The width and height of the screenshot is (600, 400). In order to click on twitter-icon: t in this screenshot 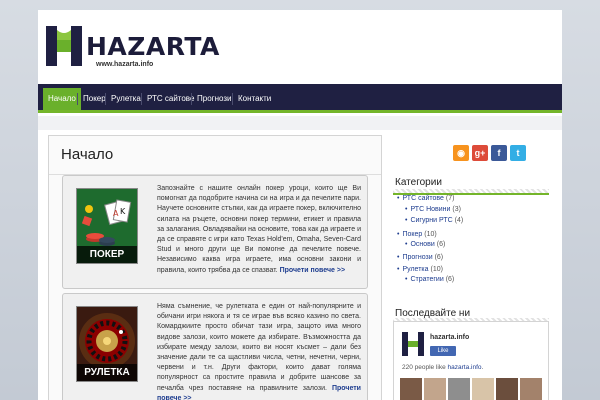, I will do `click(518, 153)`.